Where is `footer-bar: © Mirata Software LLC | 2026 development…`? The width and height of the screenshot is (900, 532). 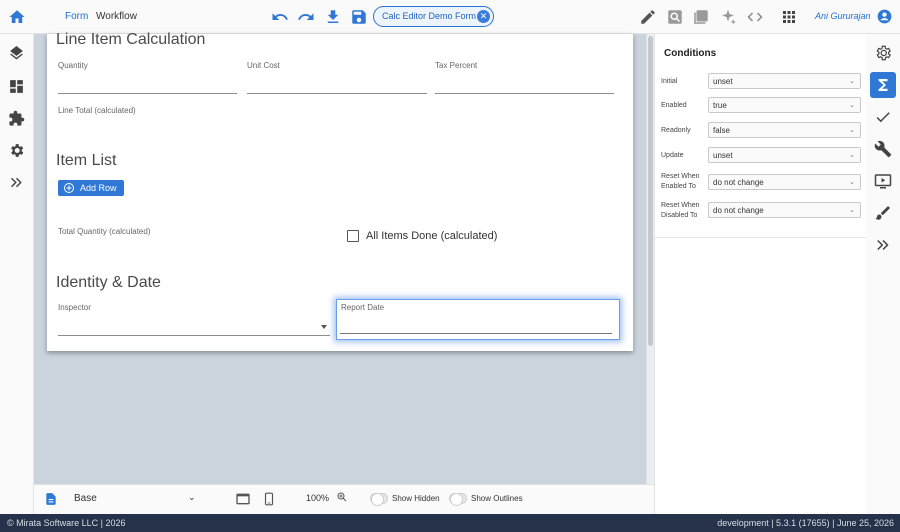
footer-bar: © Mirata Software LLC | 2026 development… is located at coordinates (450, 523).